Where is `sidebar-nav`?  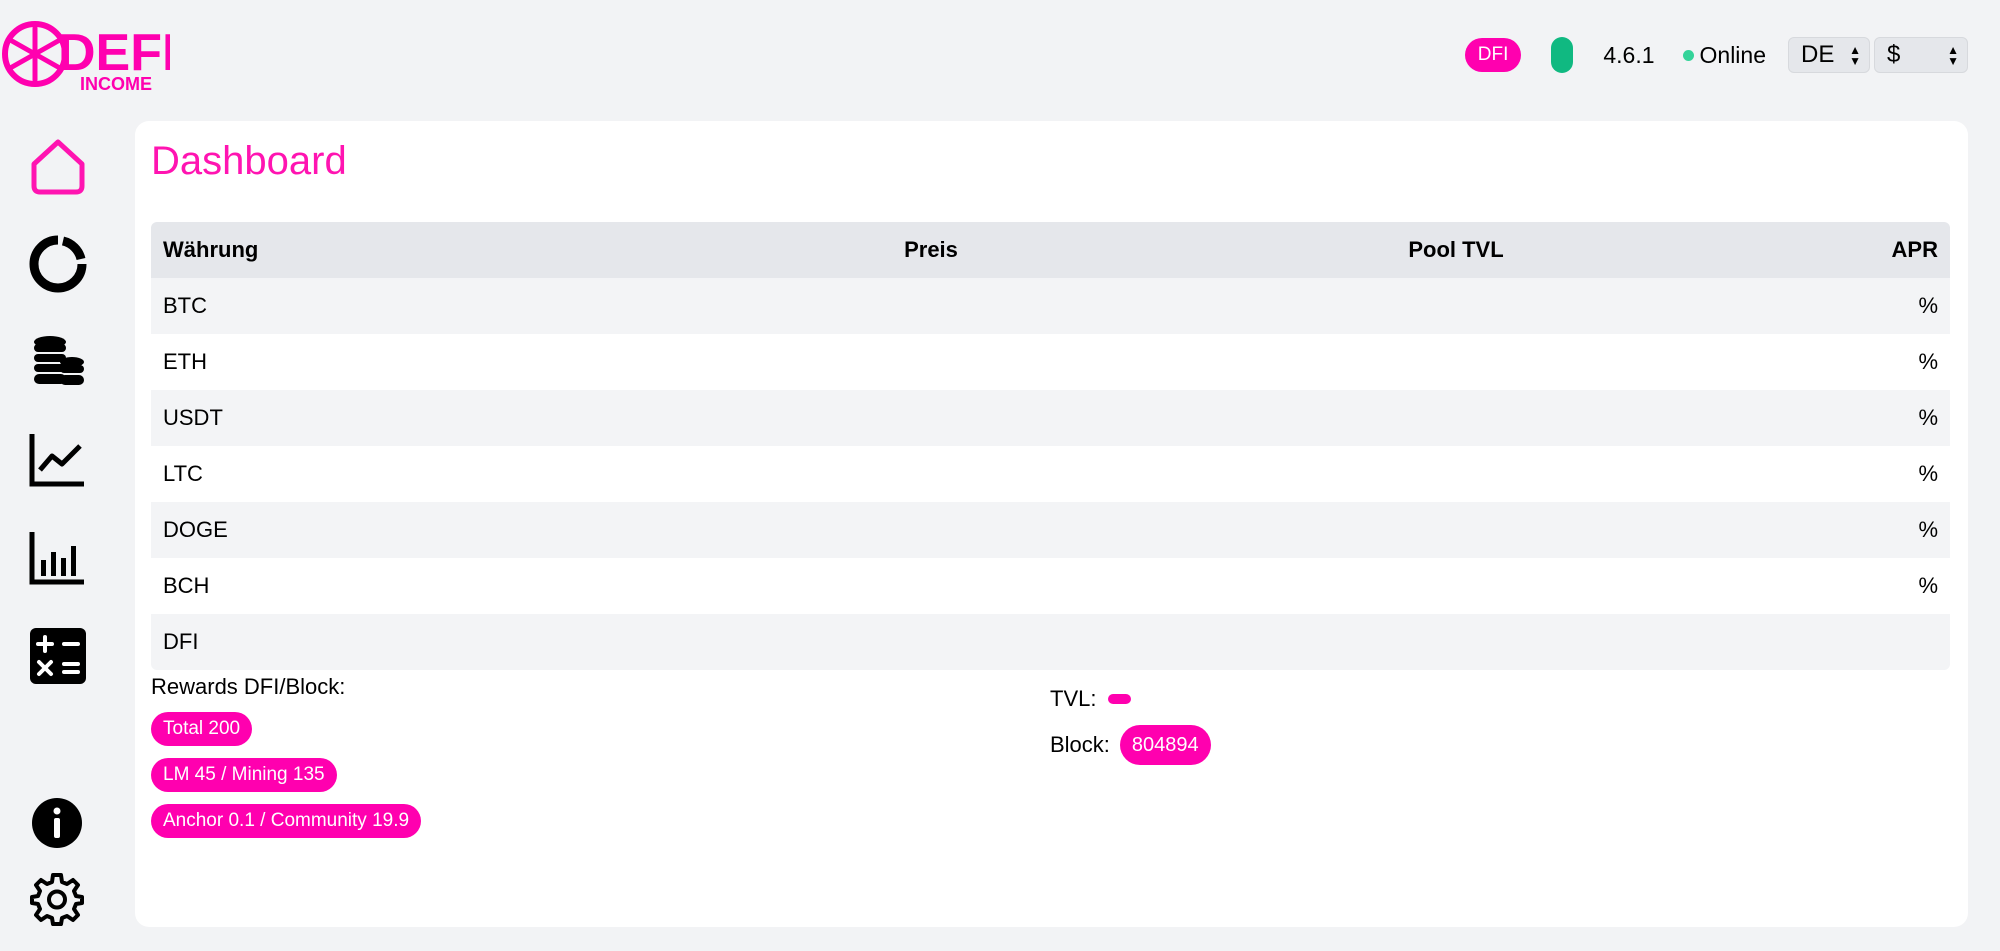 sidebar-nav is located at coordinates (57, 475).